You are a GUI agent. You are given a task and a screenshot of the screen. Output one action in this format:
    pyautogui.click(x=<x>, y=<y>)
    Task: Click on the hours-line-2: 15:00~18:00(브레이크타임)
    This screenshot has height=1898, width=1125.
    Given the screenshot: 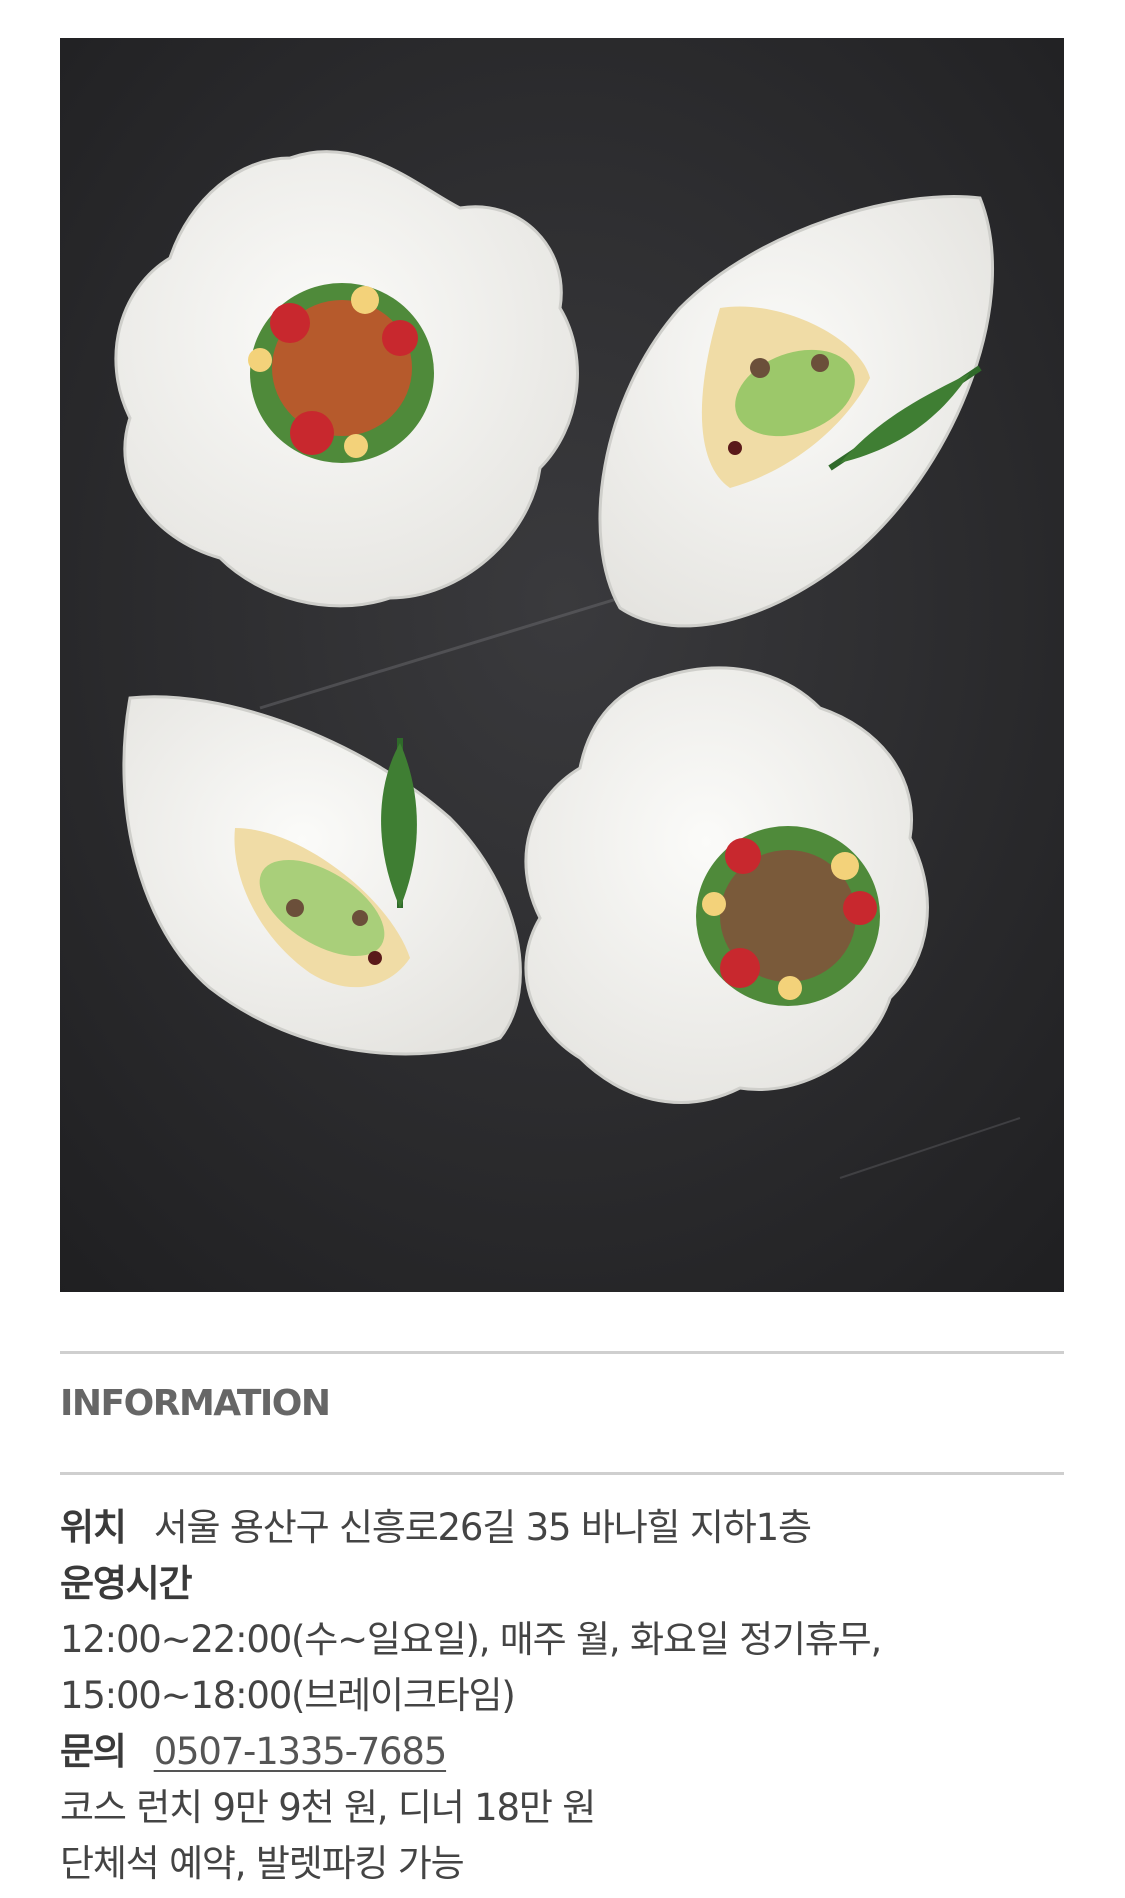 What is the action you would take?
    pyautogui.click(x=288, y=1695)
    